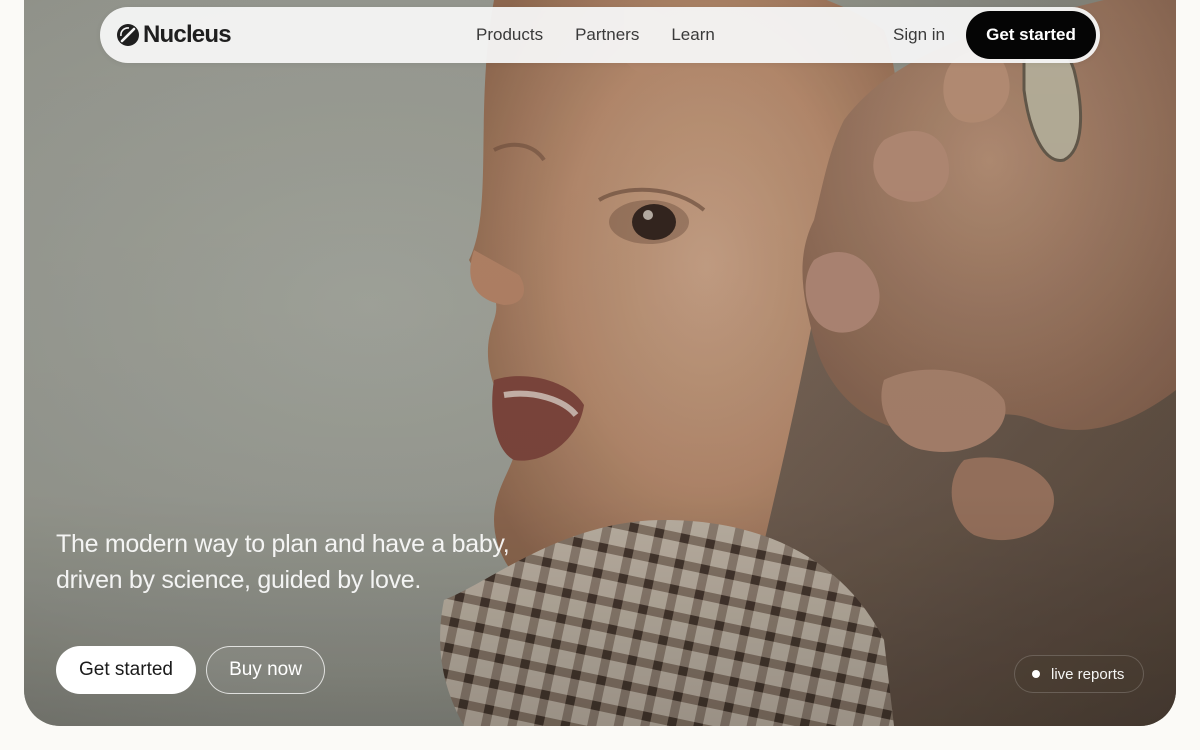 This screenshot has height=750, width=1200. What do you see at coordinates (1031, 35) in the screenshot?
I see `nav-get-started-button: Get started` at bounding box center [1031, 35].